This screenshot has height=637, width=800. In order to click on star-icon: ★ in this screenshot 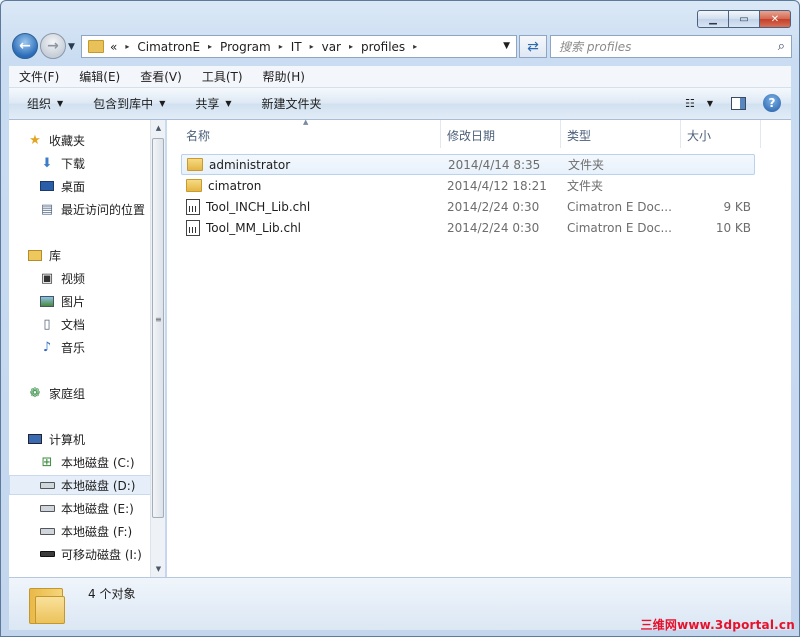, I will do `click(35, 140)`.